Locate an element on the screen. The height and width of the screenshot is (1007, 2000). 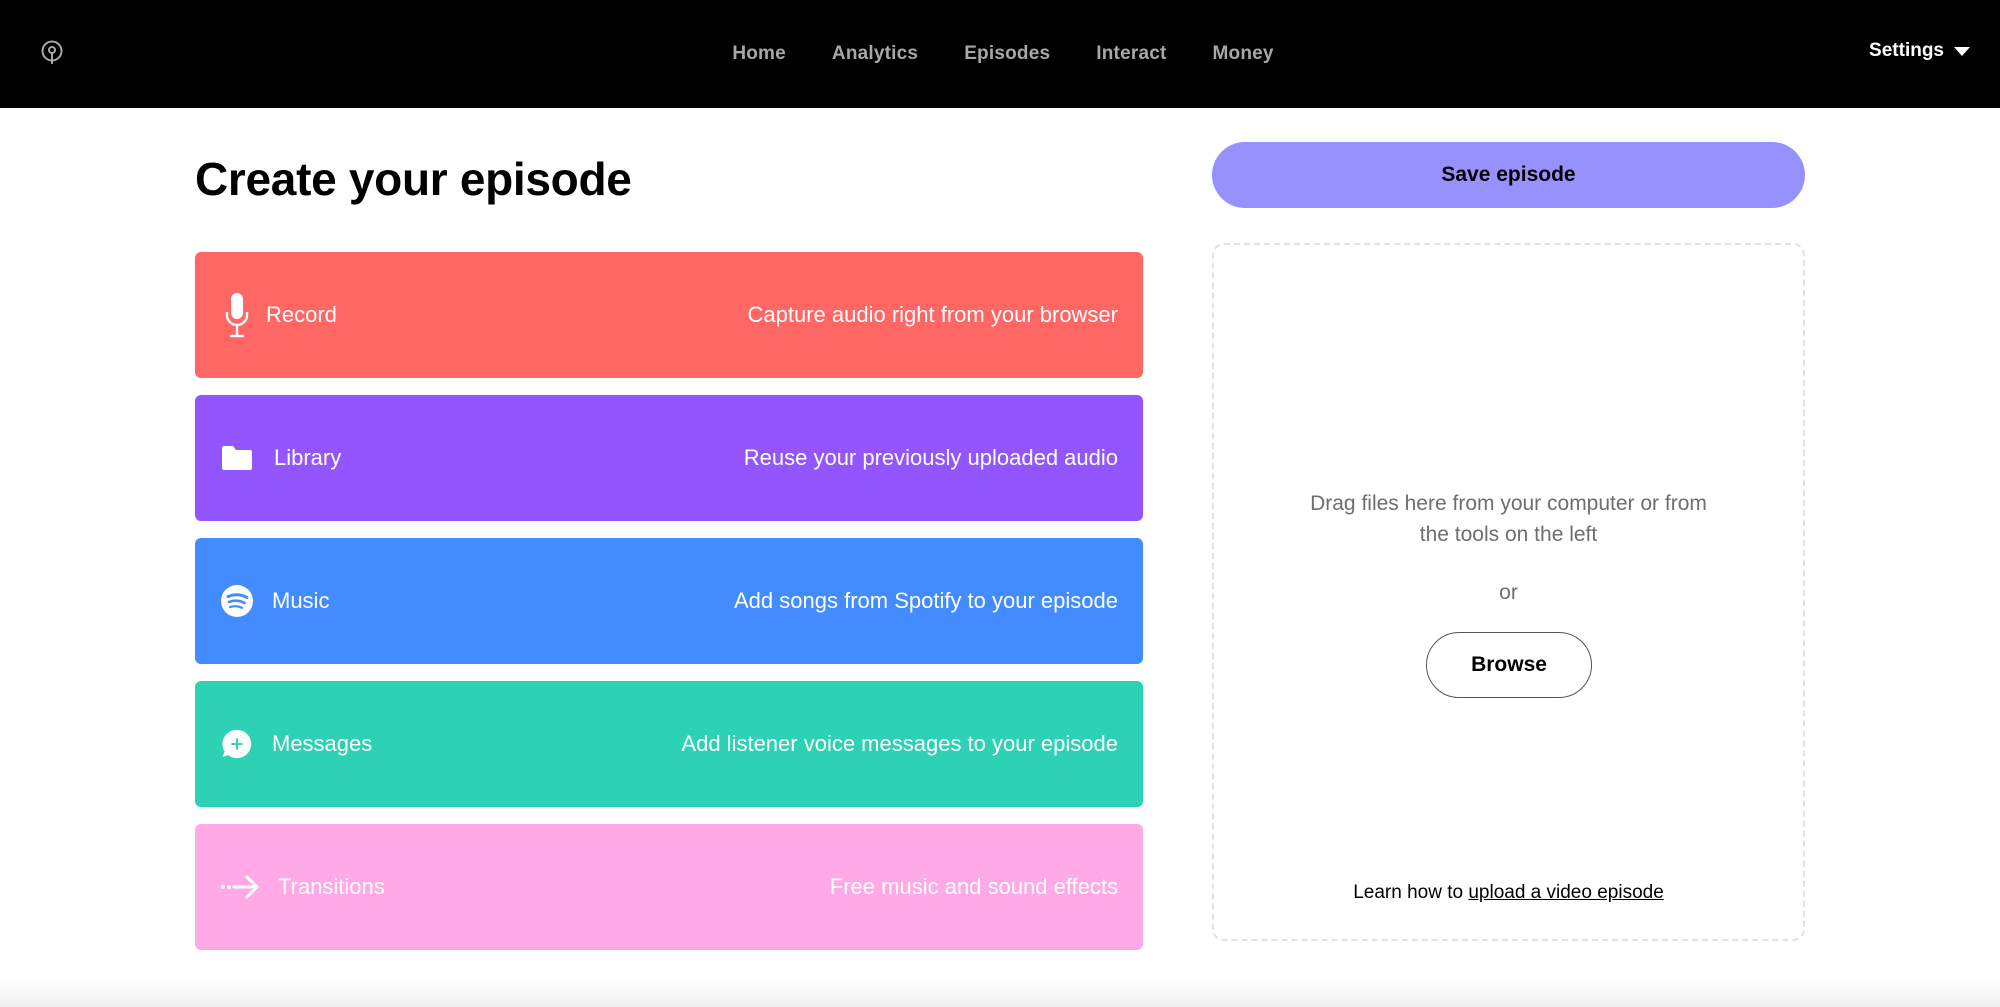
transition-arrow-icon is located at coordinates (240, 887).